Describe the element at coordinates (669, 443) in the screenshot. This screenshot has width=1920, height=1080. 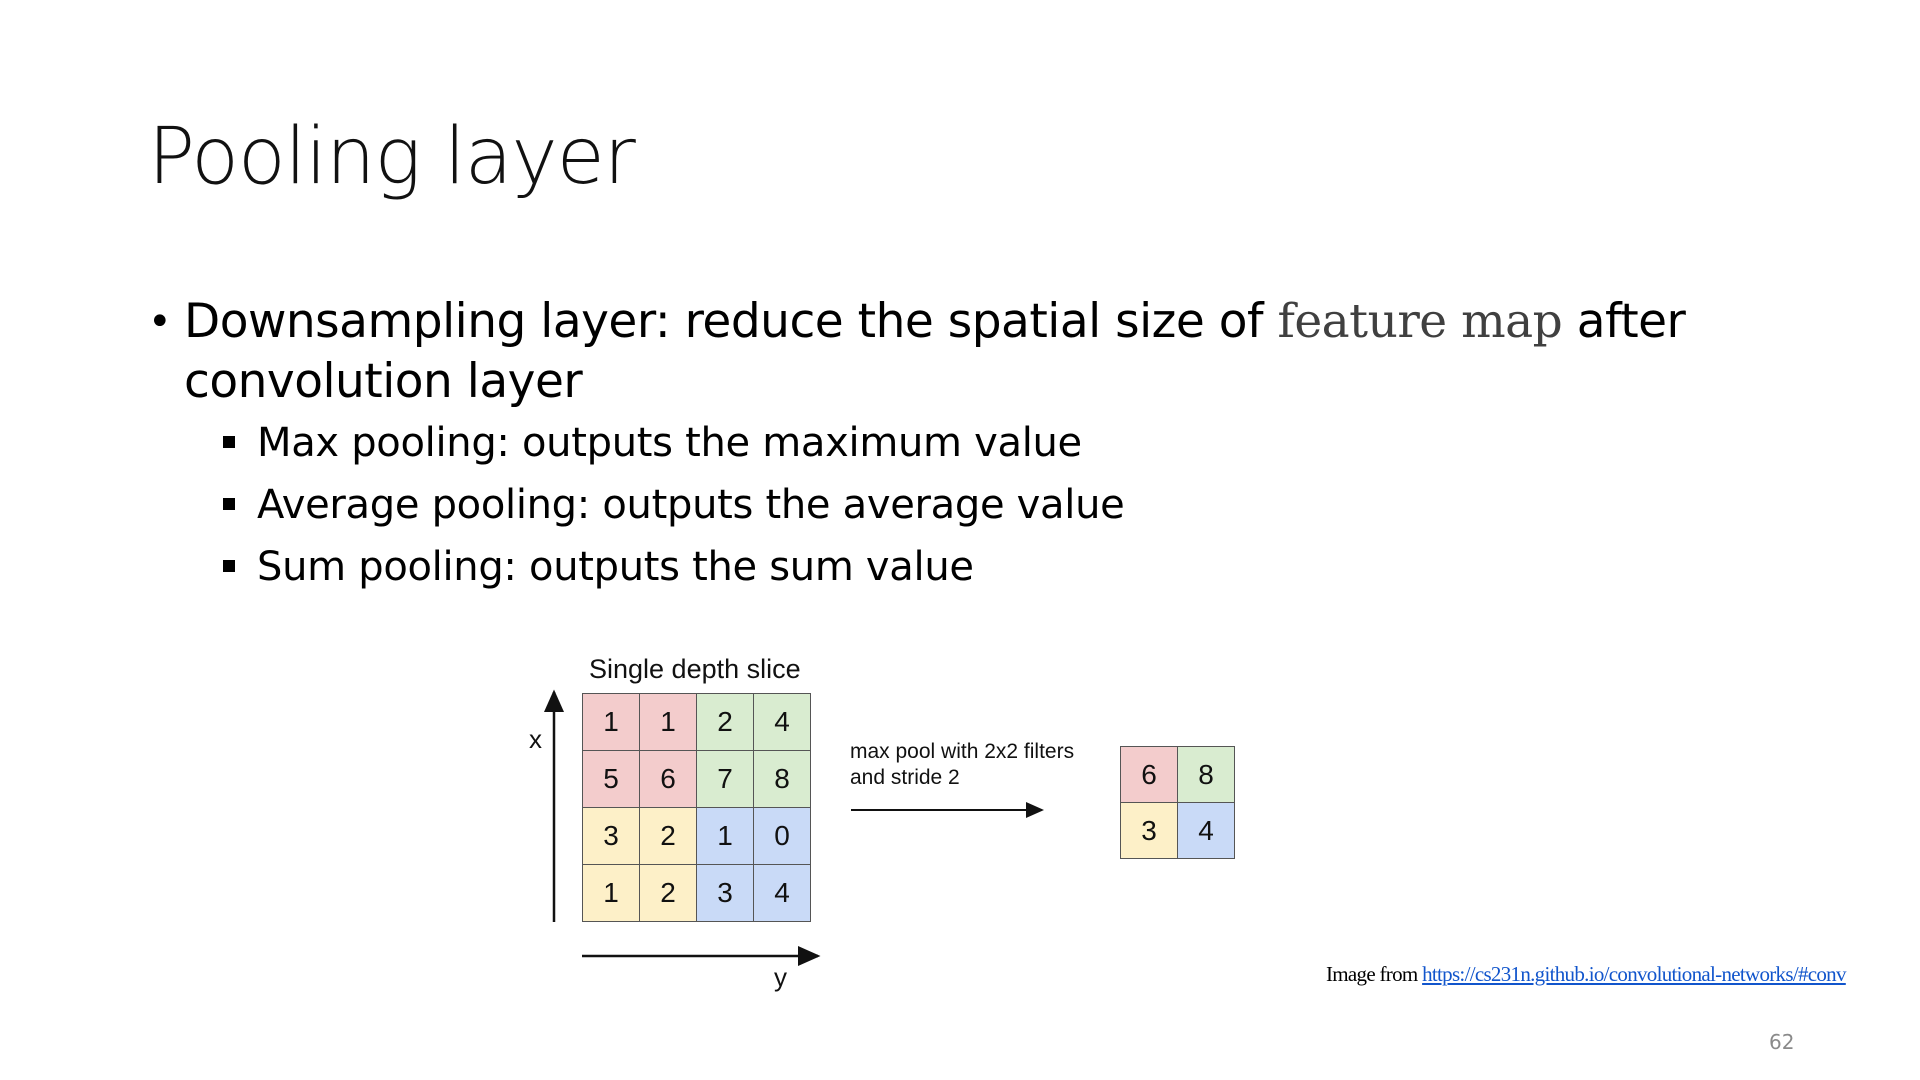
I see `sub-bullet-text: Max pooling: outputs the maximum value` at that location.